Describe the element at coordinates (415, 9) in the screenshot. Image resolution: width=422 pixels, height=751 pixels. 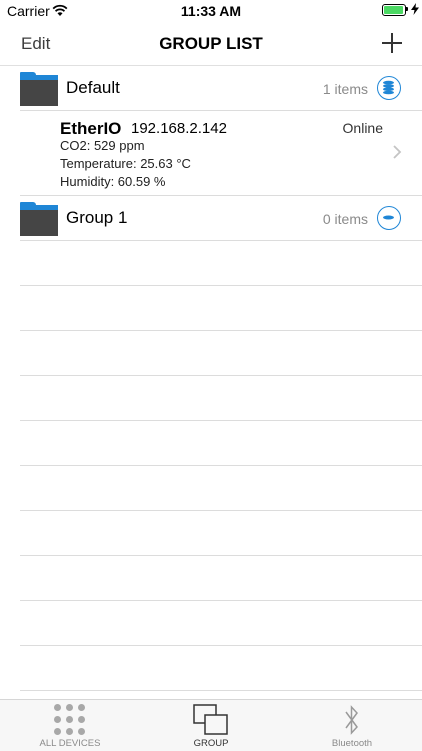
I see `charging-bolt-icon` at that location.